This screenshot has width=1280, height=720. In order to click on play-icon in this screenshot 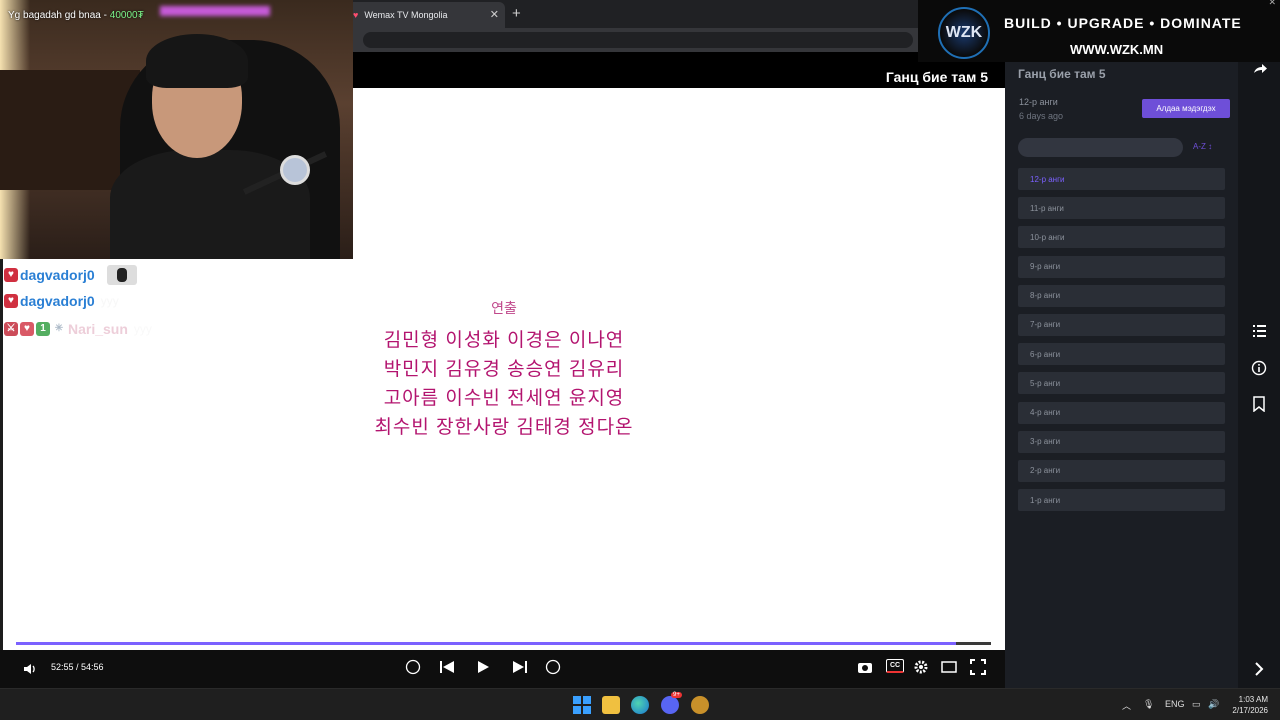, I will do `click(483, 667)`.